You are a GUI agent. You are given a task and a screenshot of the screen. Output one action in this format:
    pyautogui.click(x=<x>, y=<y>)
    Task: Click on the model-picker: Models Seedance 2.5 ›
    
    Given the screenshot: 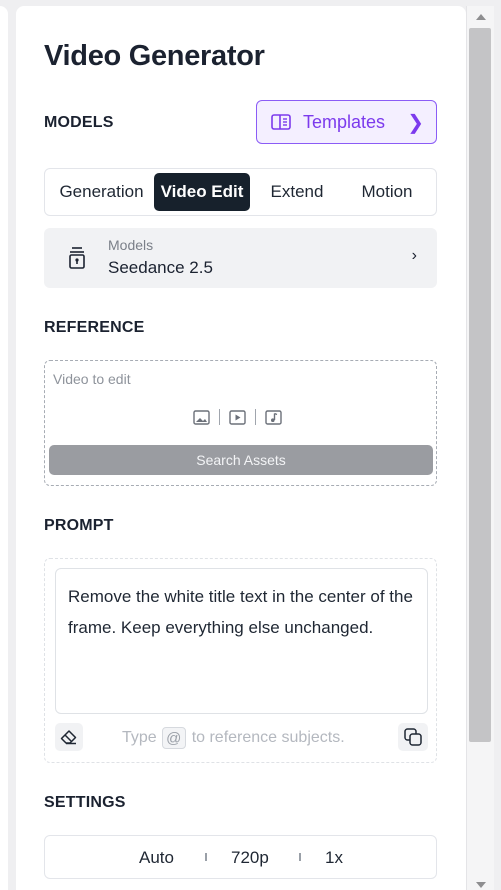 What is the action you would take?
    pyautogui.click(x=240, y=258)
    